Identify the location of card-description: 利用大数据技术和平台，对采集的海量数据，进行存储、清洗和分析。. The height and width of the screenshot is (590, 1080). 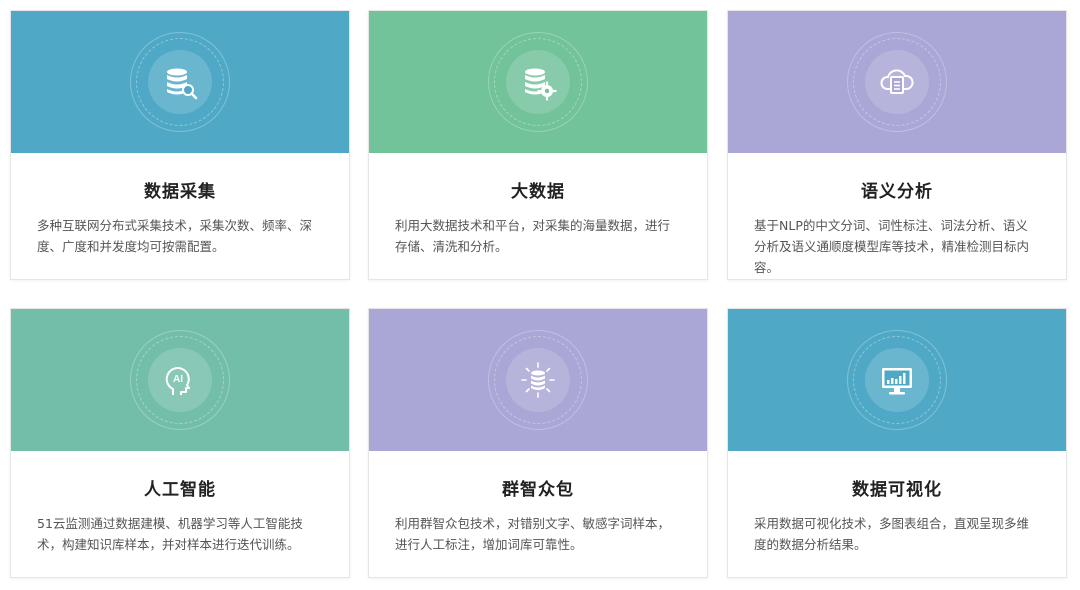
(533, 236).